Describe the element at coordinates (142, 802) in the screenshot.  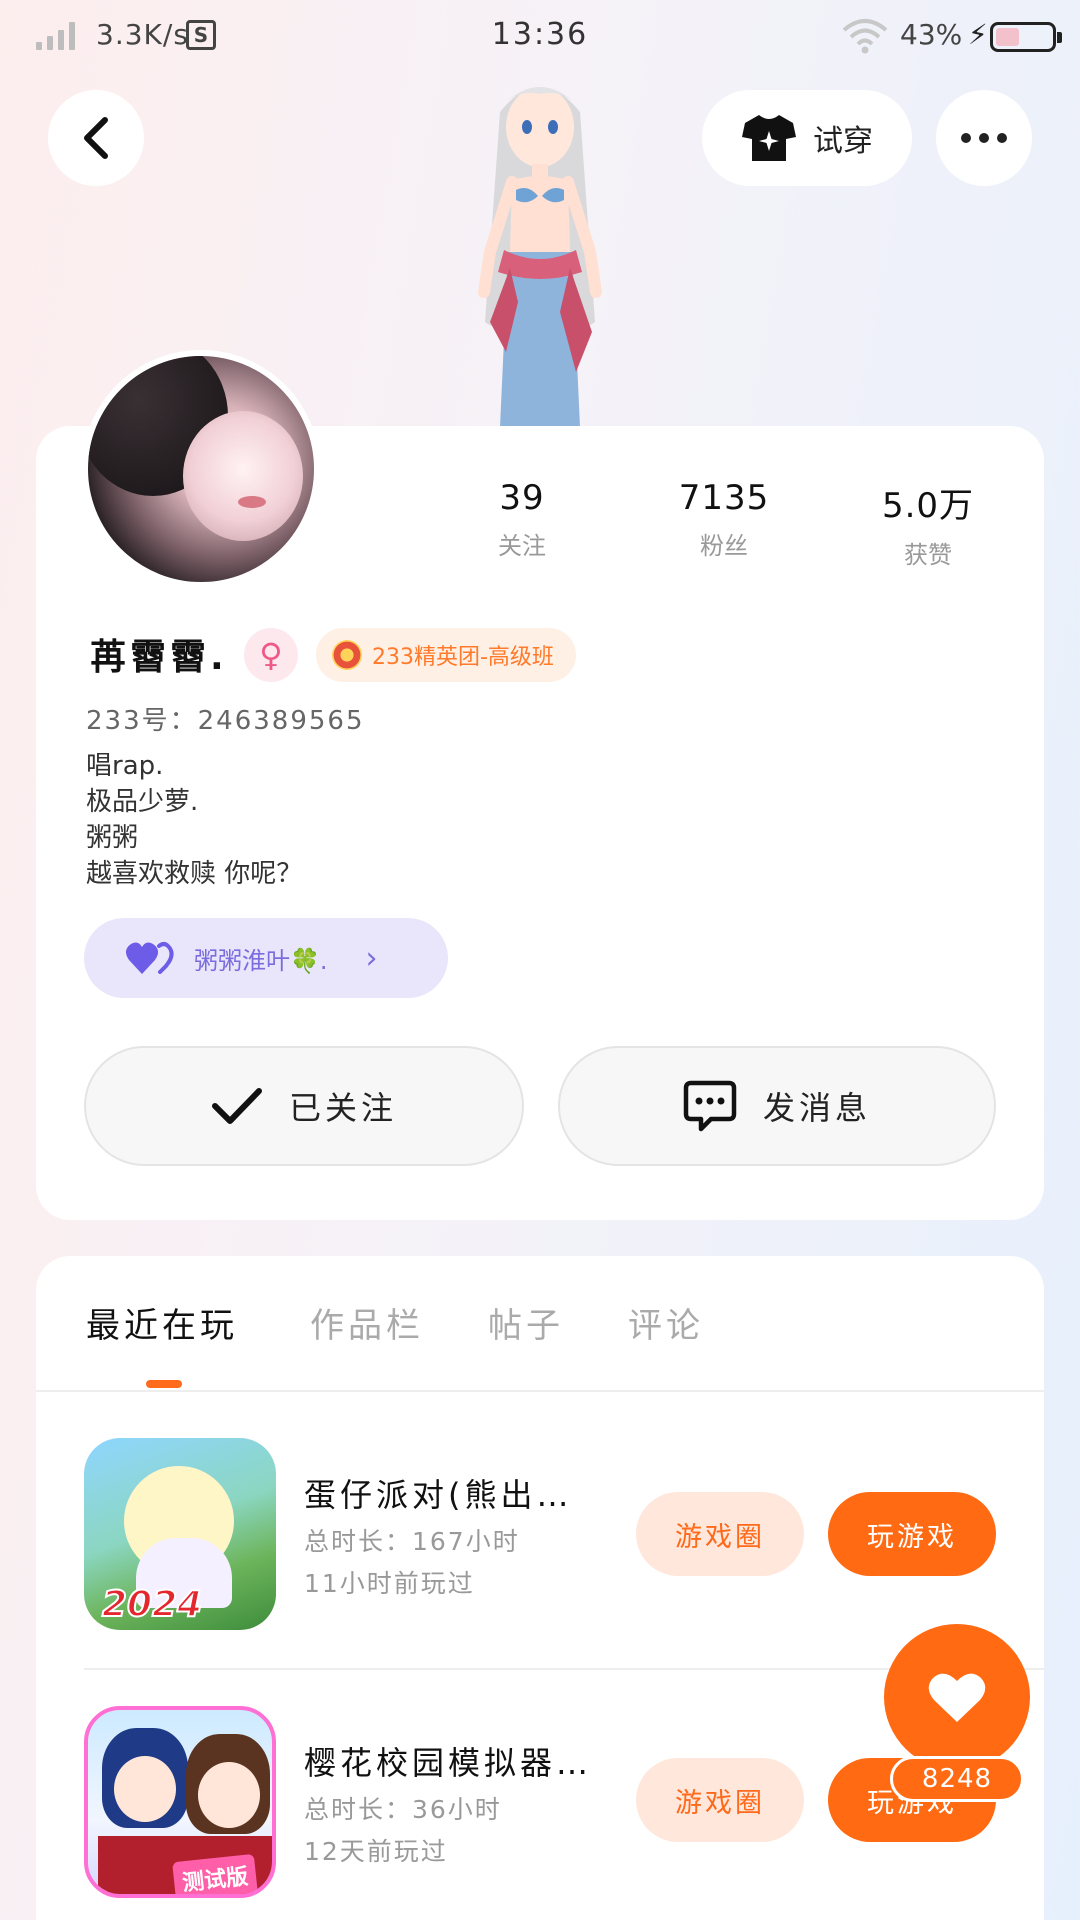
I see `bio-line: 极品少萝.` at that location.